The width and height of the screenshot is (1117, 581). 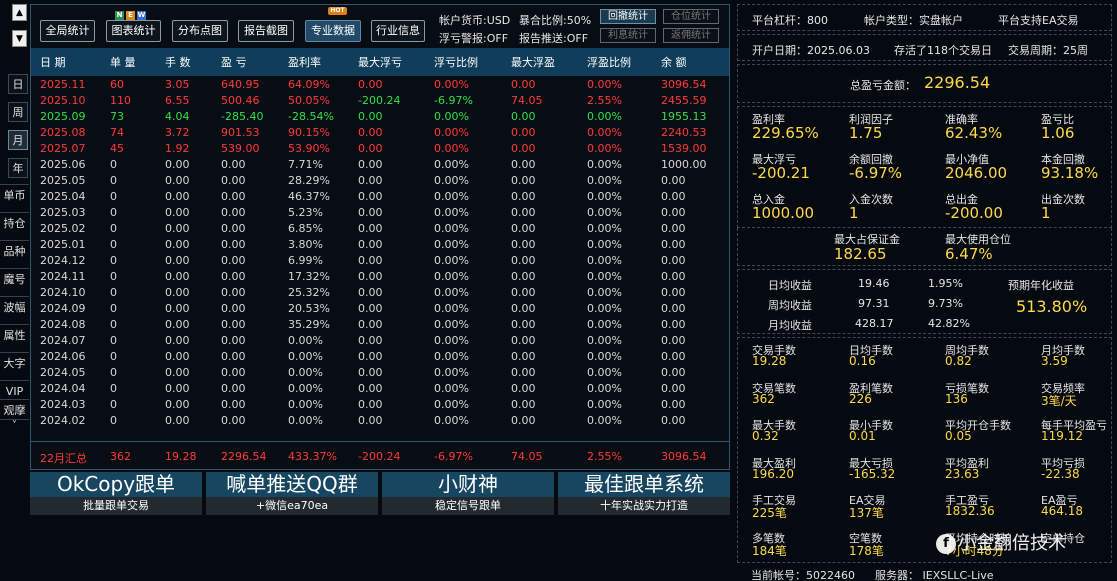 I want to click on table-cell: 2025.07, so click(x=63, y=148).